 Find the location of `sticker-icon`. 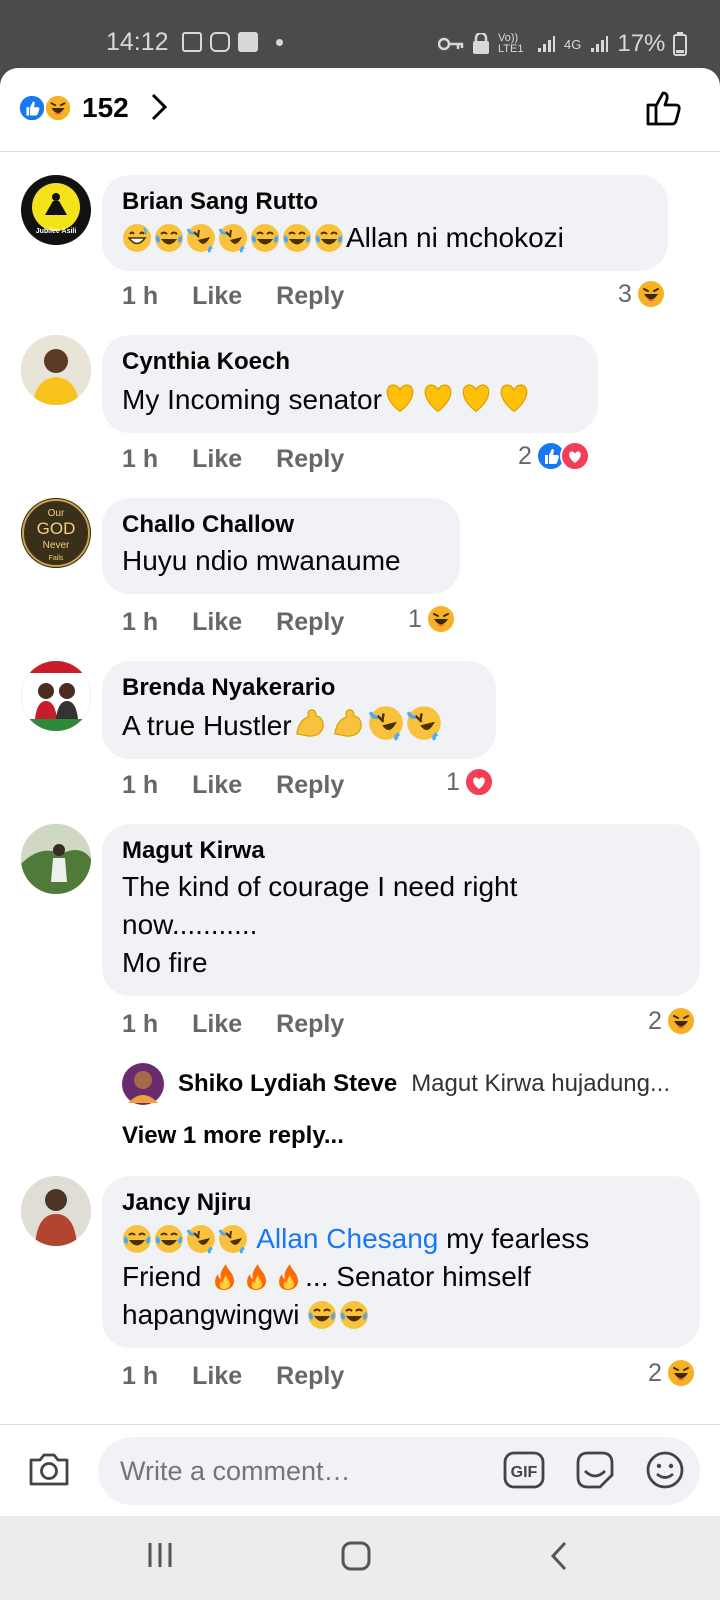

sticker-icon is located at coordinates (595, 1470).